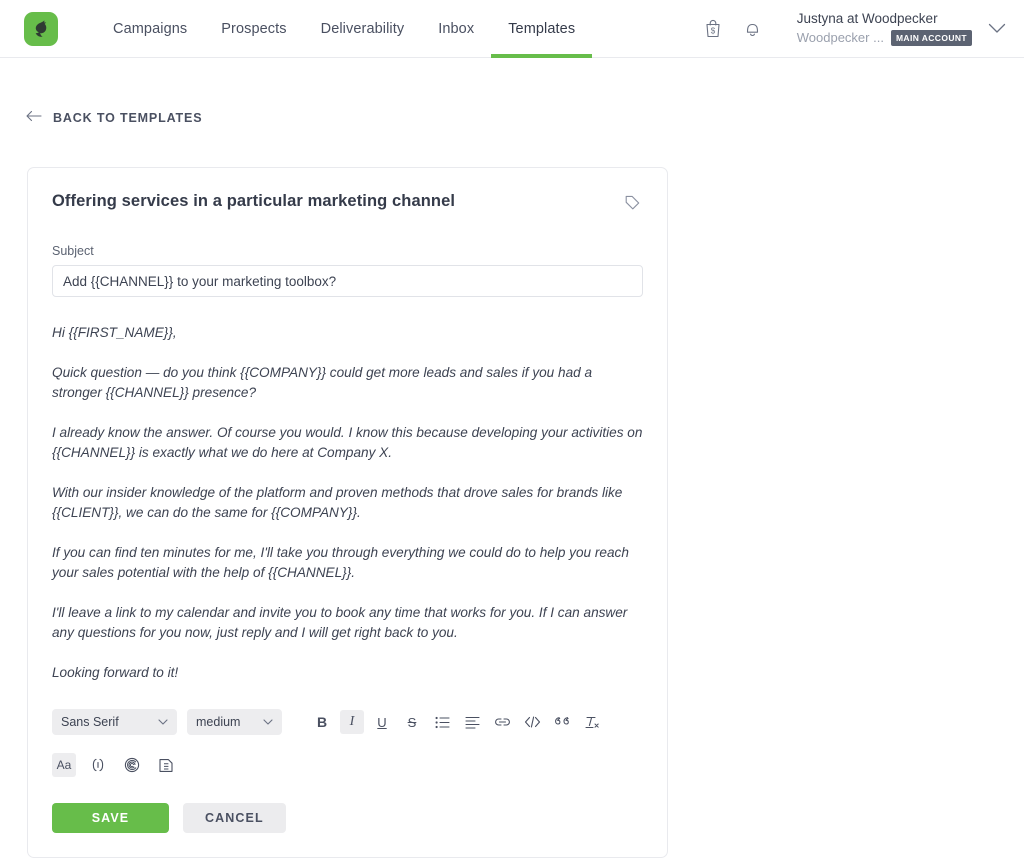 The height and width of the screenshot is (858, 1024). I want to click on font-family-value: Sans Serif, so click(90, 722).